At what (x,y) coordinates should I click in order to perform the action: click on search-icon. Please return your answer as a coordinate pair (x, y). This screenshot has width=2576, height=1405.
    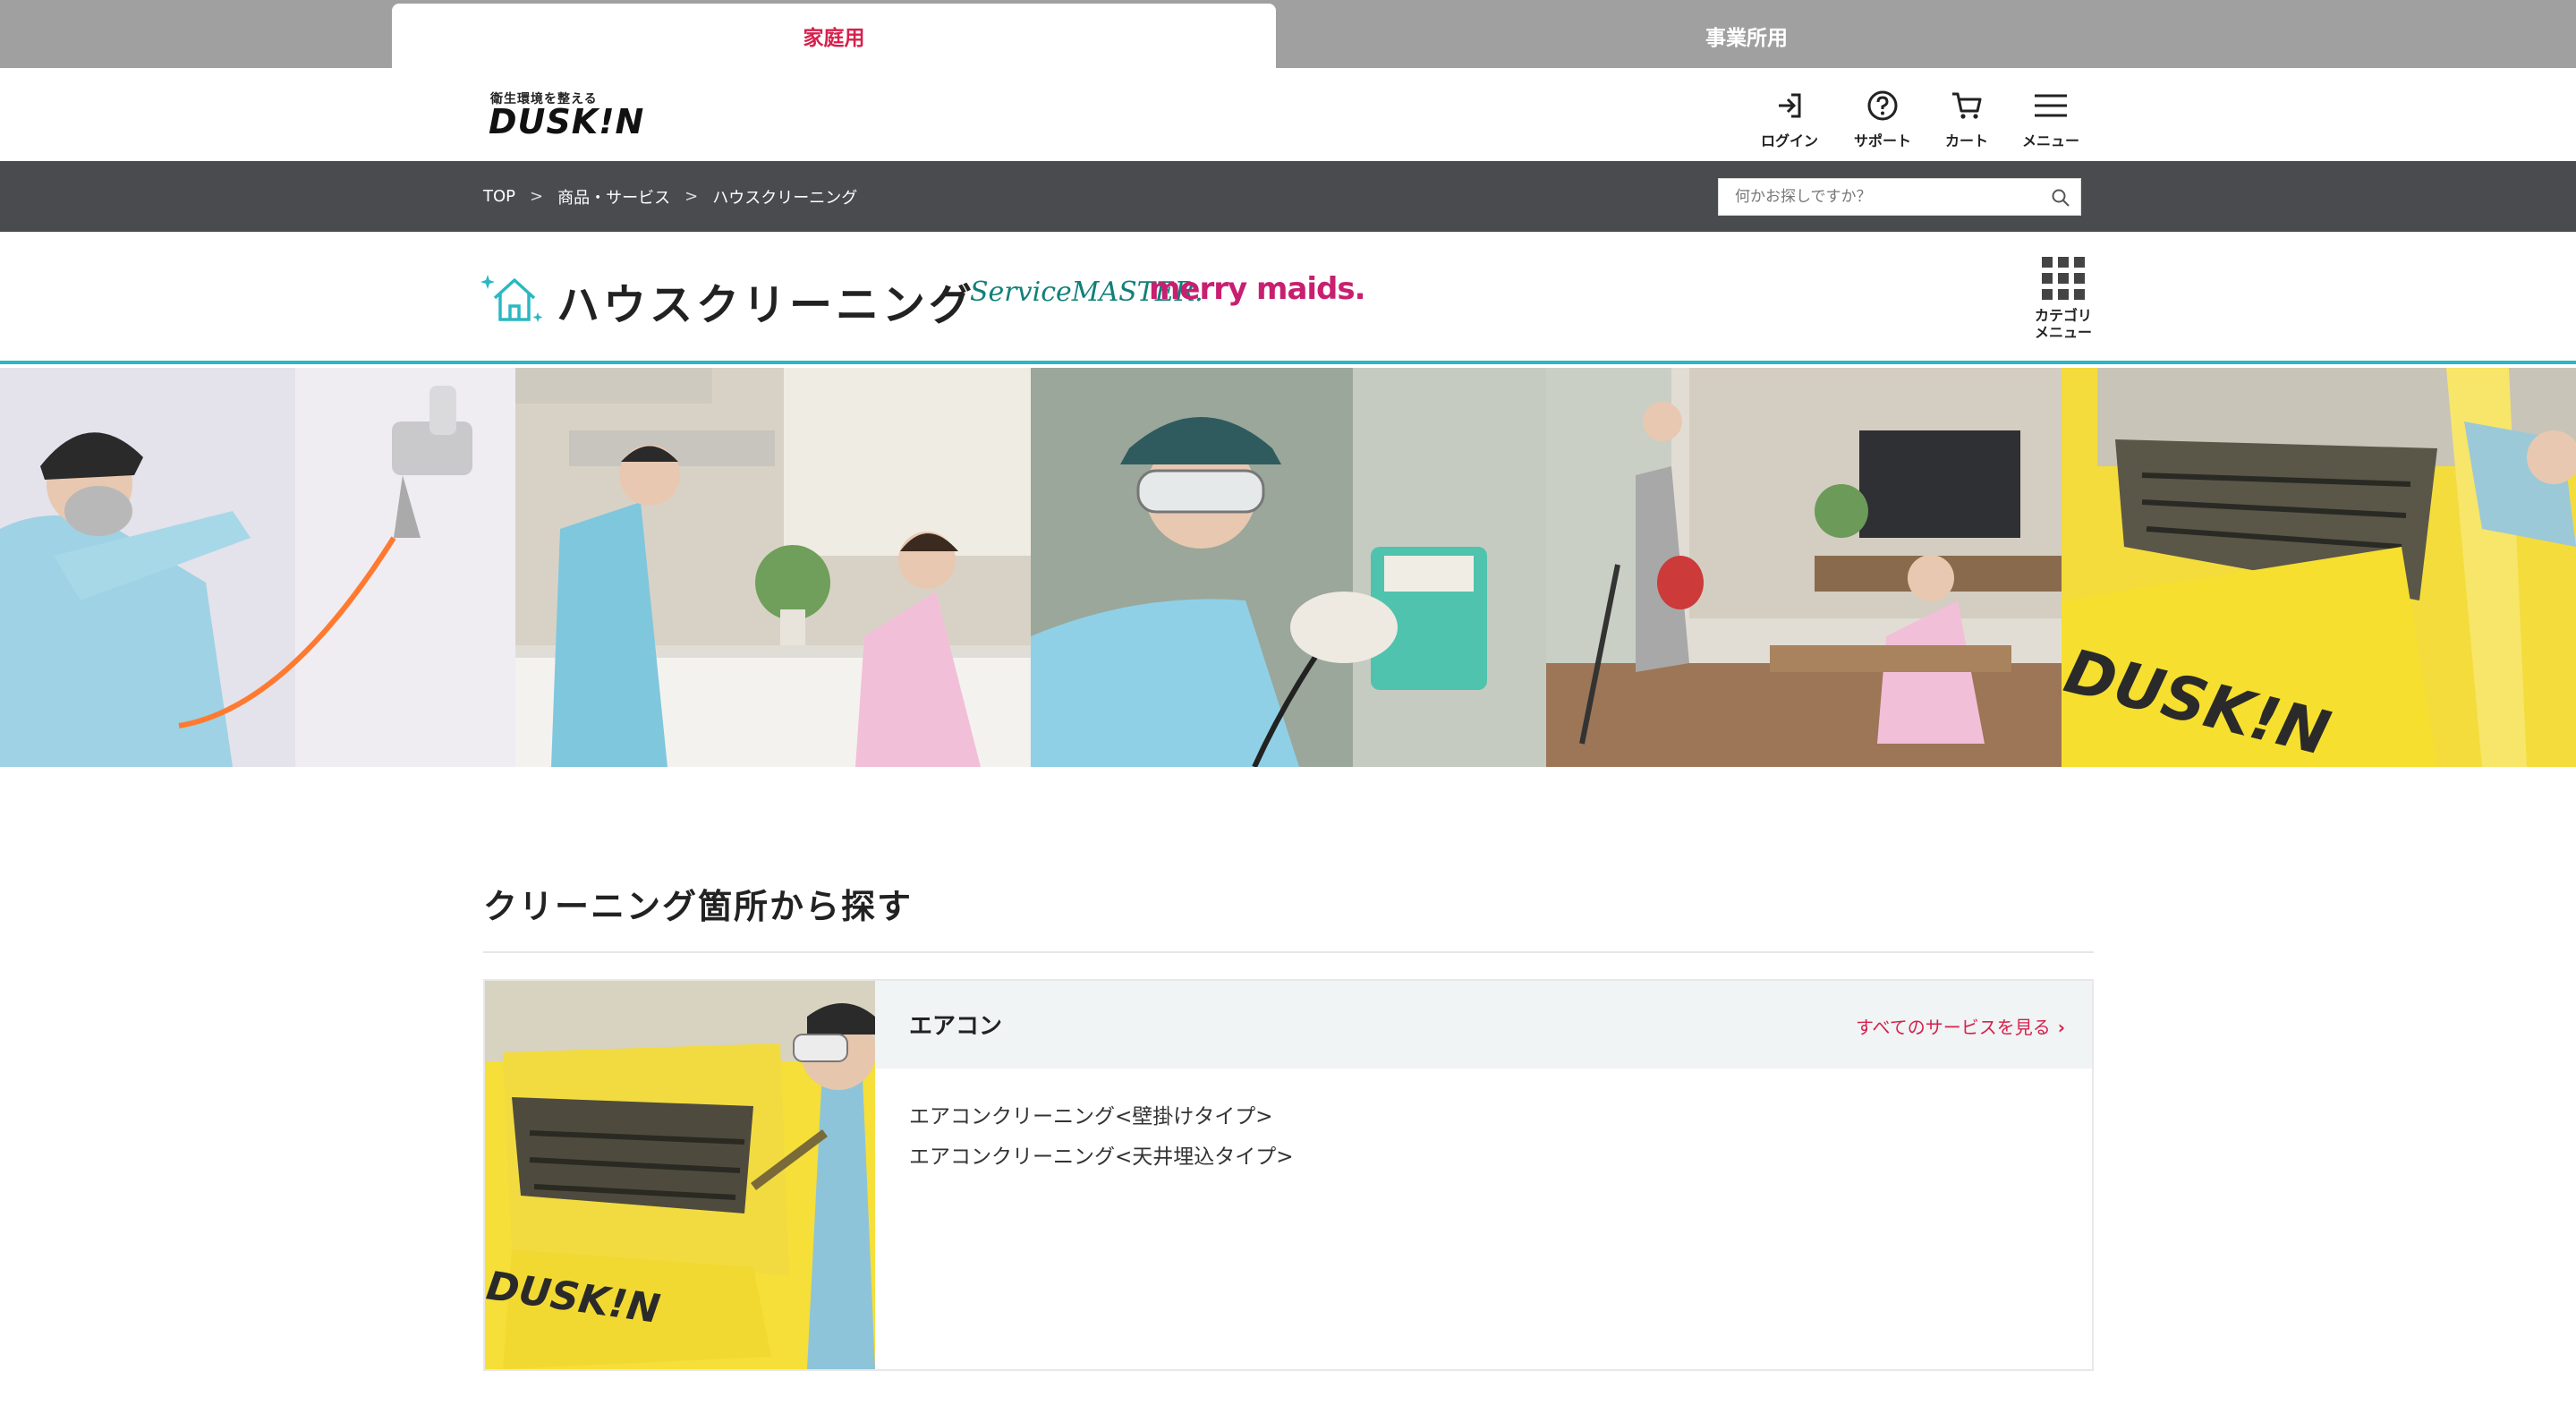
    Looking at the image, I should click on (2060, 198).